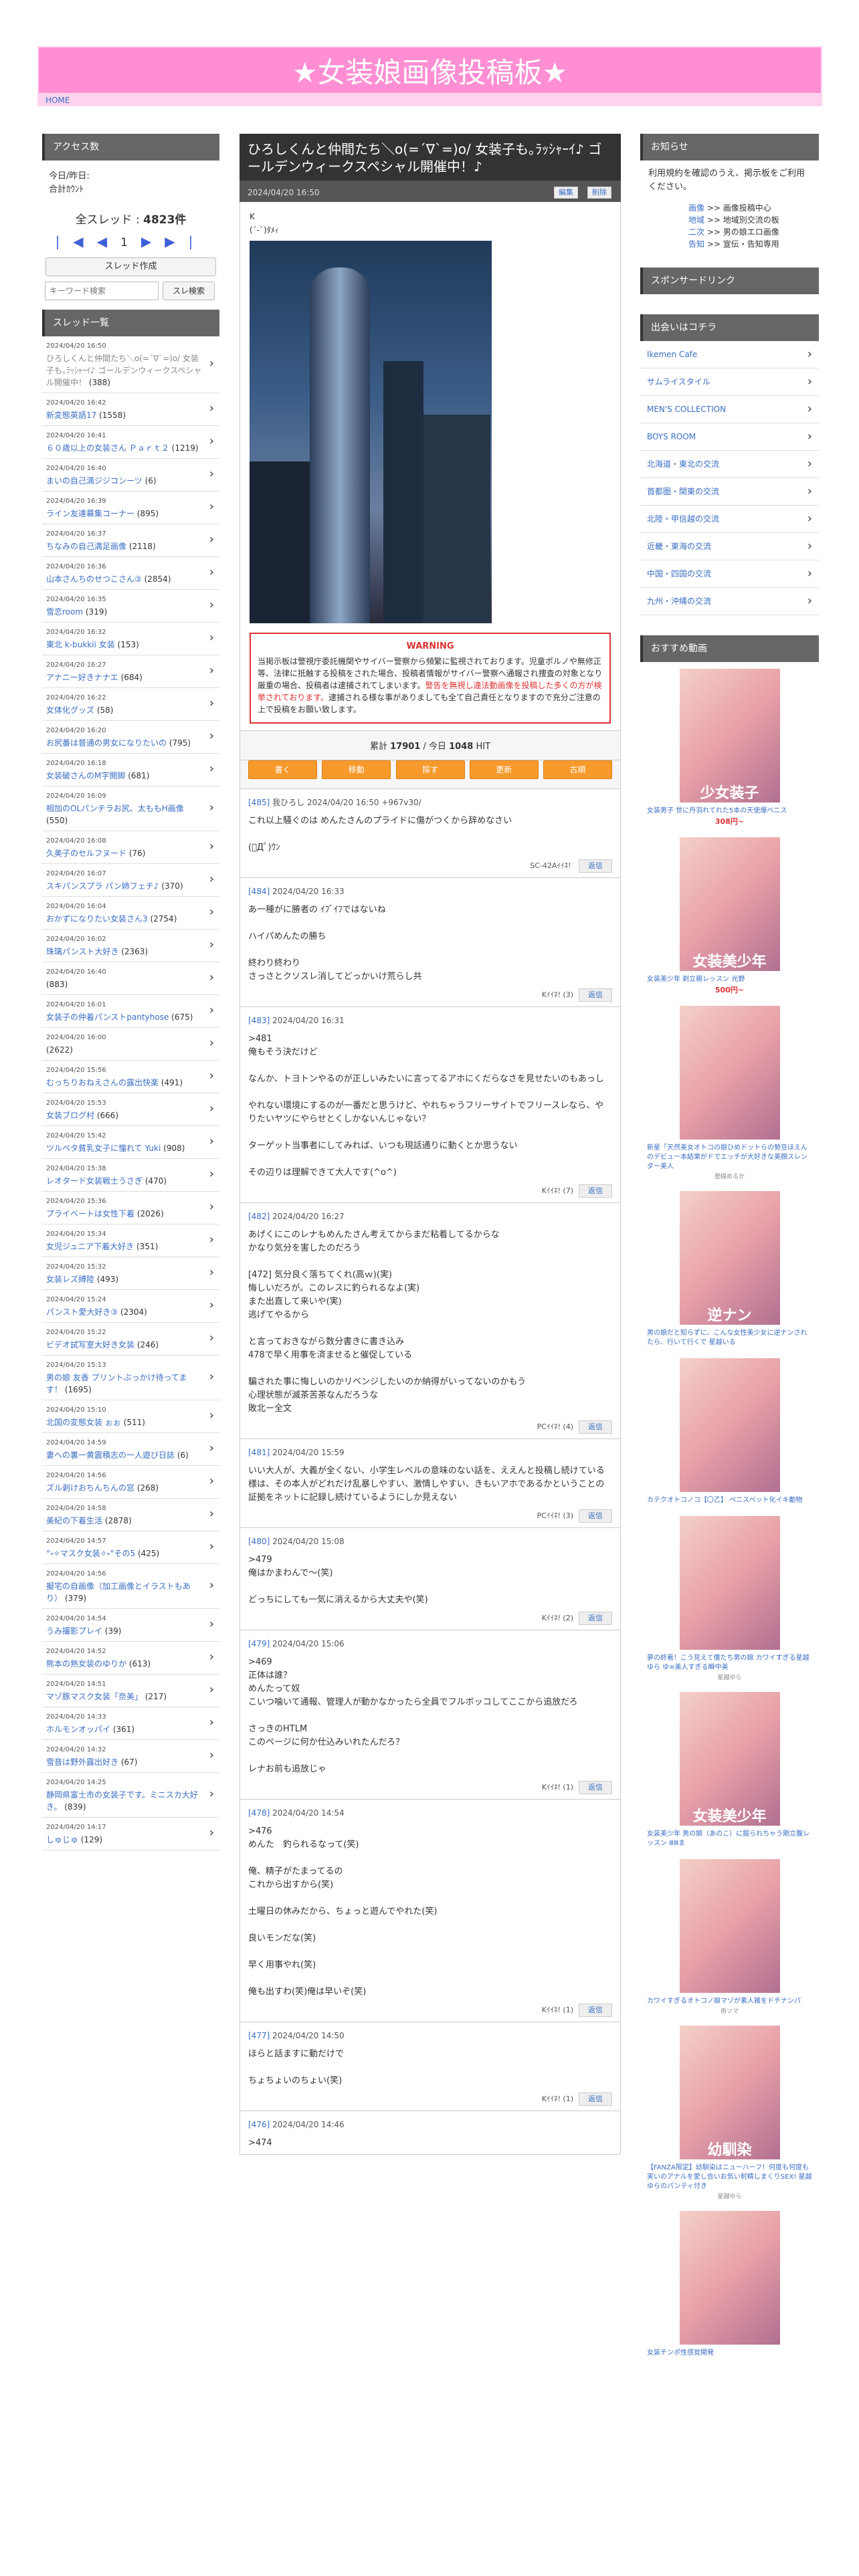 The image size is (859, 2576). I want to click on thread-title: 女装レズ縛陸, so click(70, 1279).